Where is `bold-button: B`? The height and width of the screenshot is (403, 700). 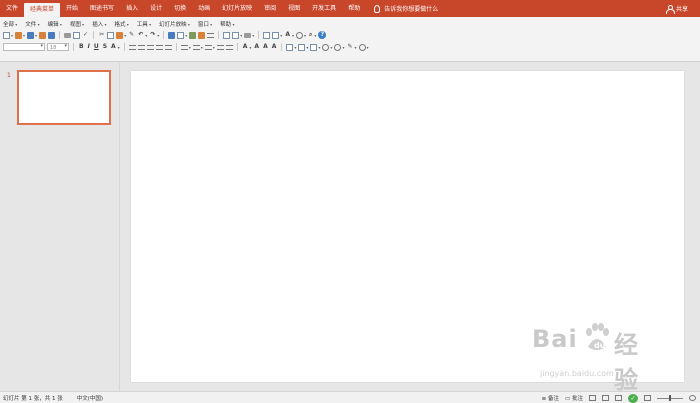
bold-button: B is located at coordinates (81, 47).